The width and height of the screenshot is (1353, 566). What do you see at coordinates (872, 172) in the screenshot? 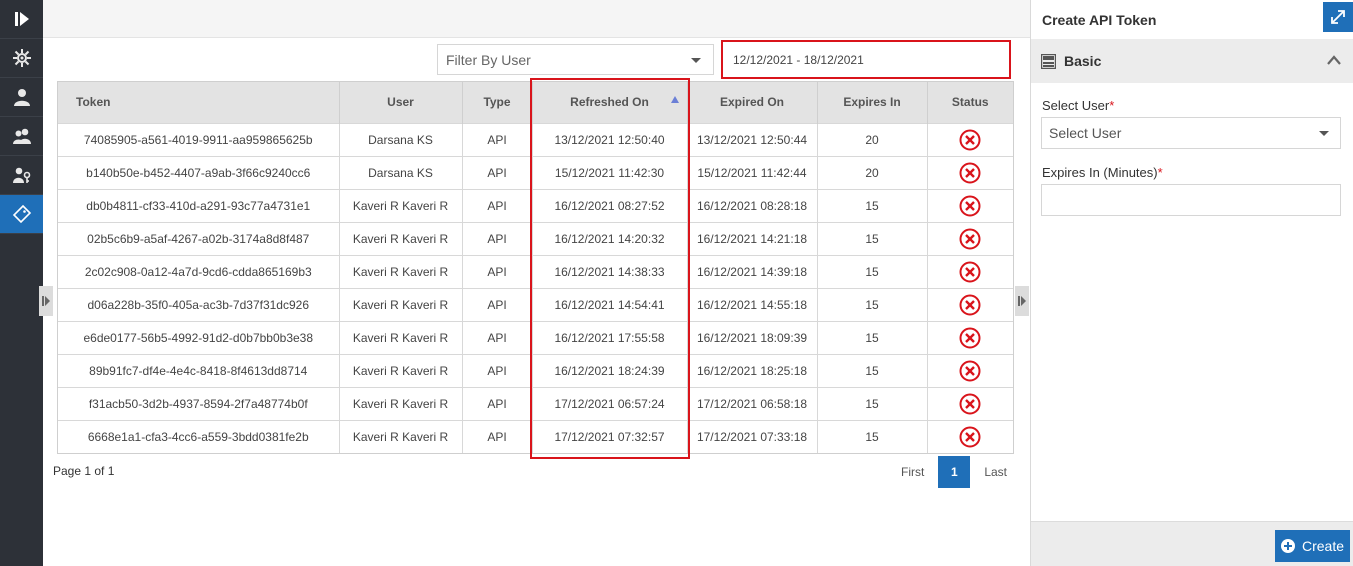
I see `expires-in-cell: 20` at bounding box center [872, 172].